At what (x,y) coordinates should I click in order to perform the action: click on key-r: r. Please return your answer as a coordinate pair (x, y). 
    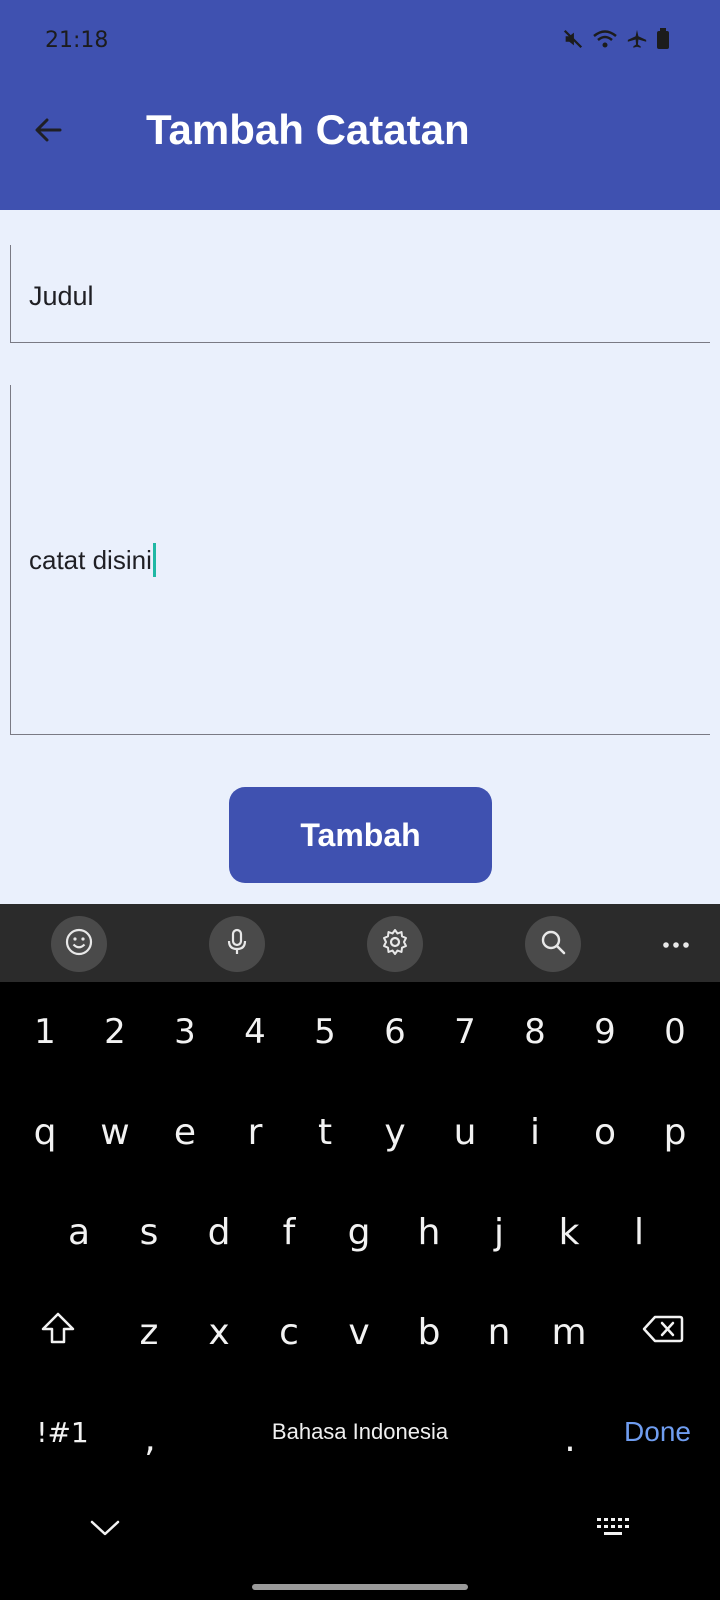
    Looking at the image, I should click on (255, 1132).